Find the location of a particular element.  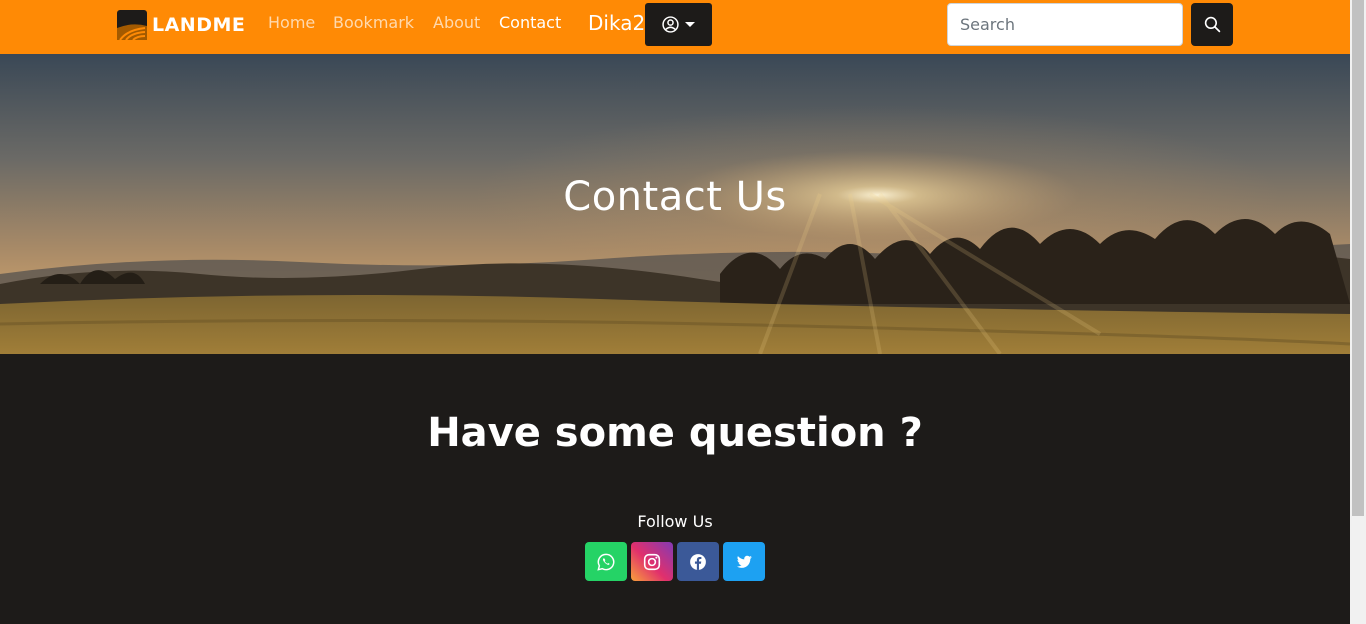

user-menu-button is located at coordinates (678, 24).